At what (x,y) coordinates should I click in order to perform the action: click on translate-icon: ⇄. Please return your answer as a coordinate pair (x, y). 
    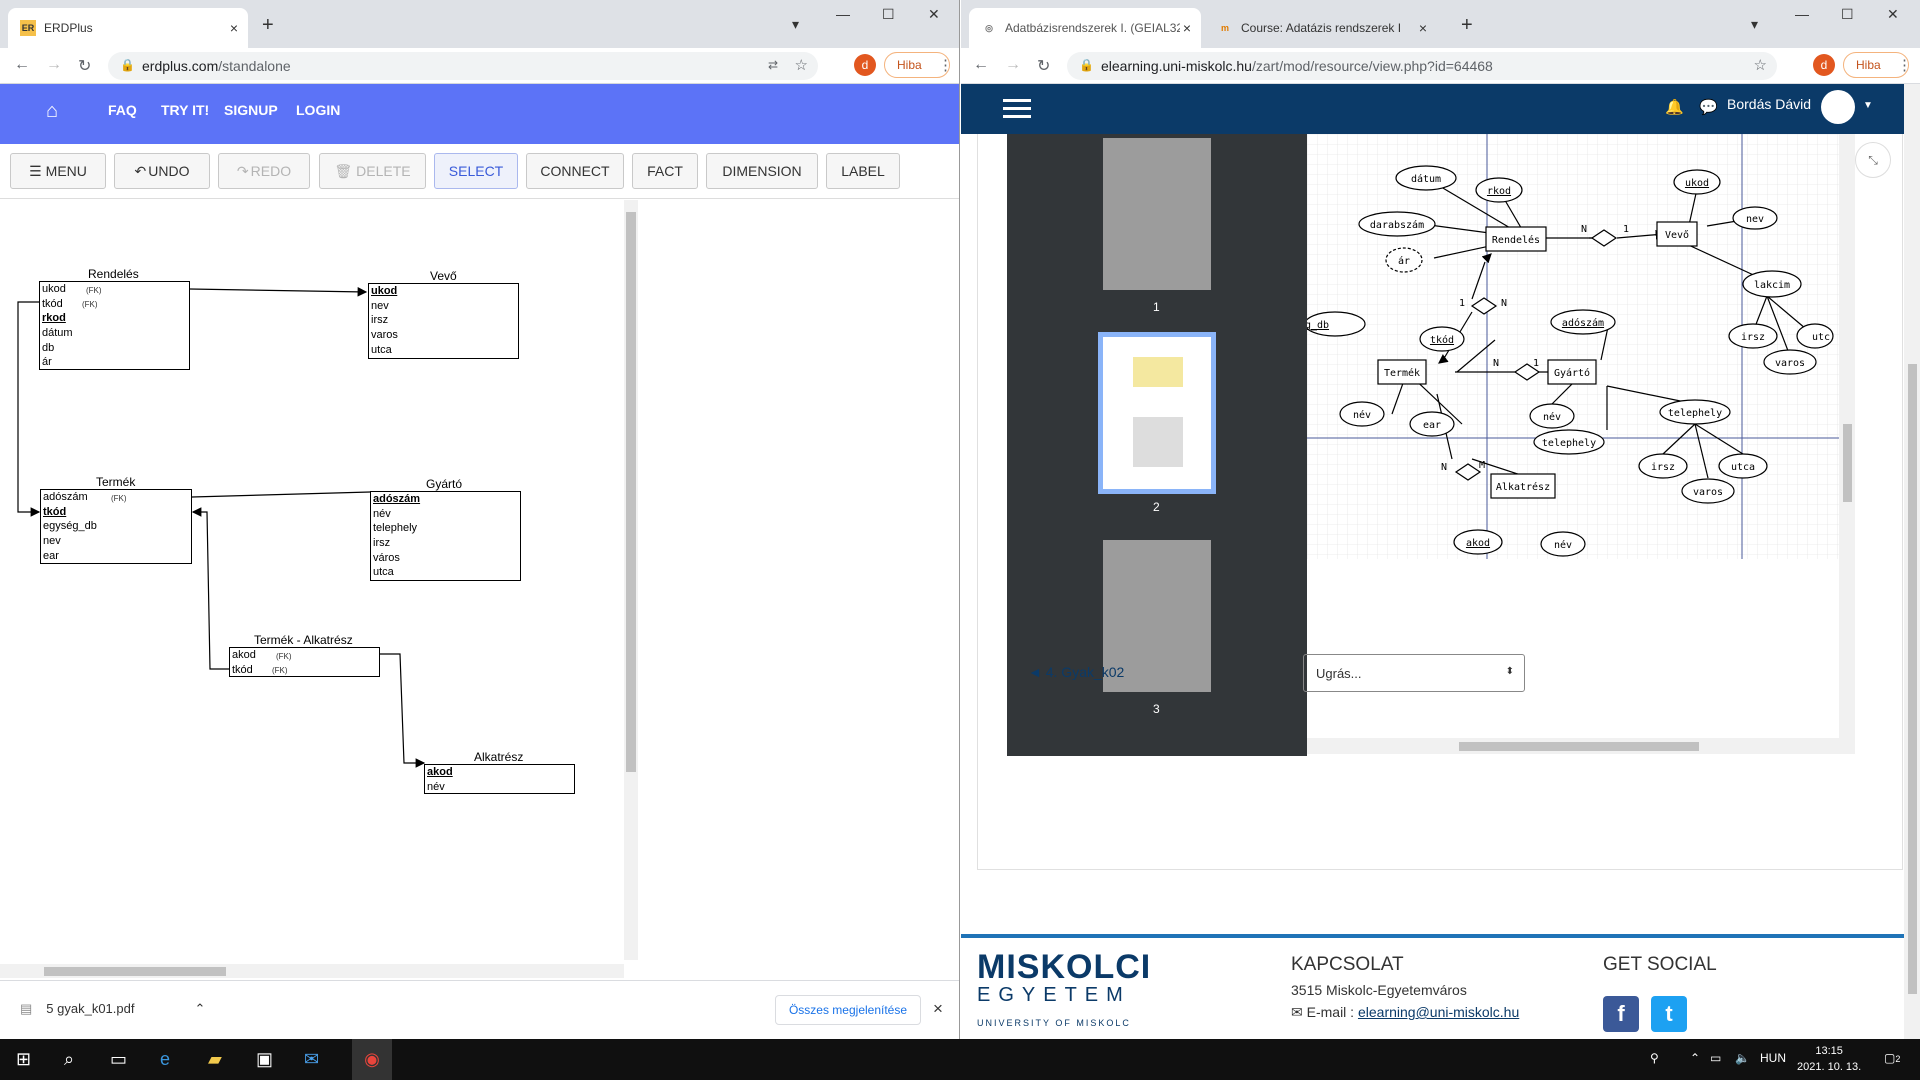
    Looking at the image, I should click on (773, 65).